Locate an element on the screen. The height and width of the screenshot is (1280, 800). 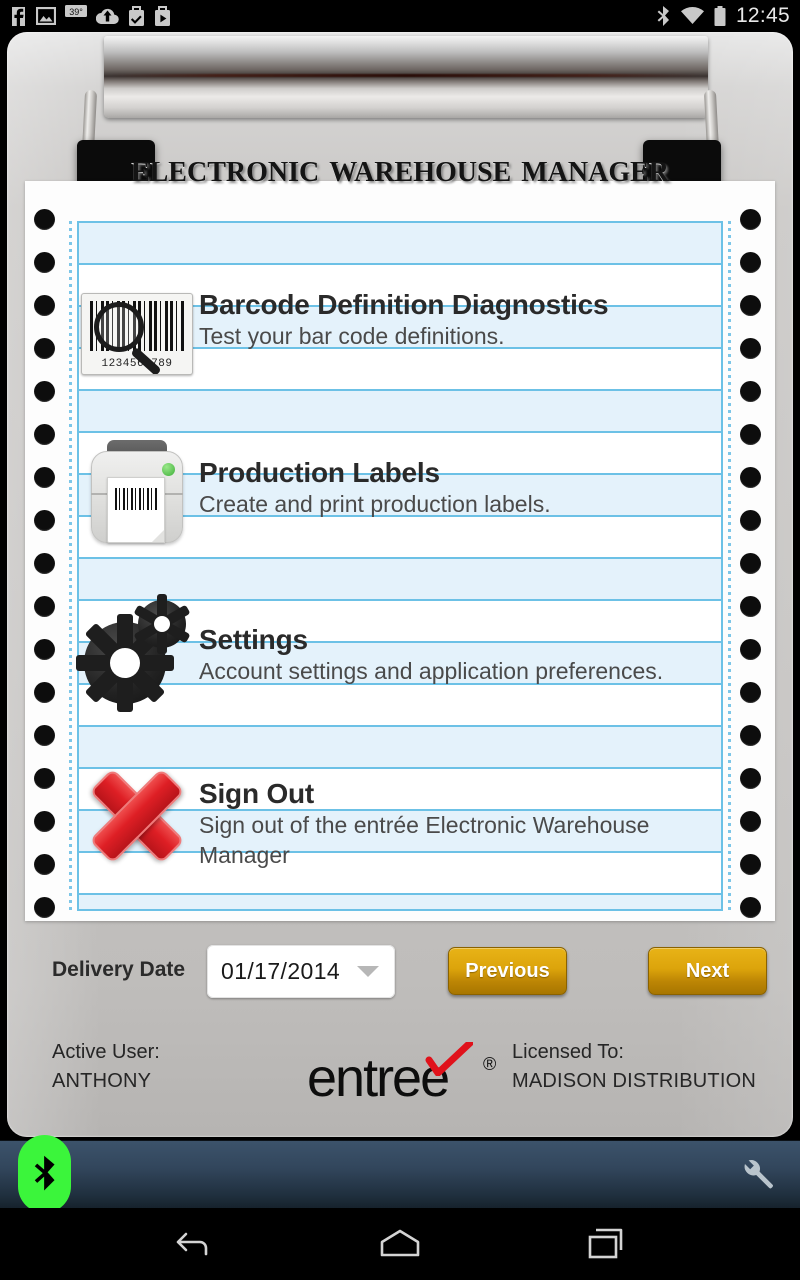
home-icon is located at coordinates (400, 1243).